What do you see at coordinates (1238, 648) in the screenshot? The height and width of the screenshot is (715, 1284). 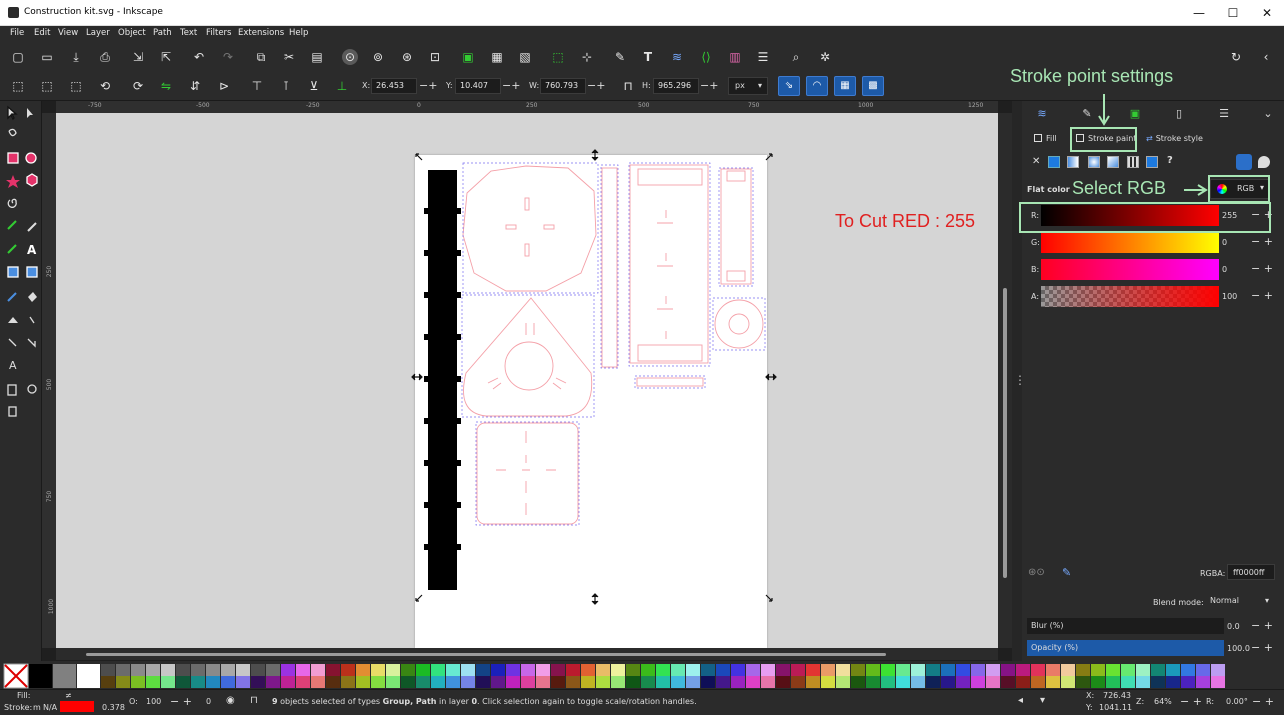 I see `opacity-value: 100.0` at bounding box center [1238, 648].